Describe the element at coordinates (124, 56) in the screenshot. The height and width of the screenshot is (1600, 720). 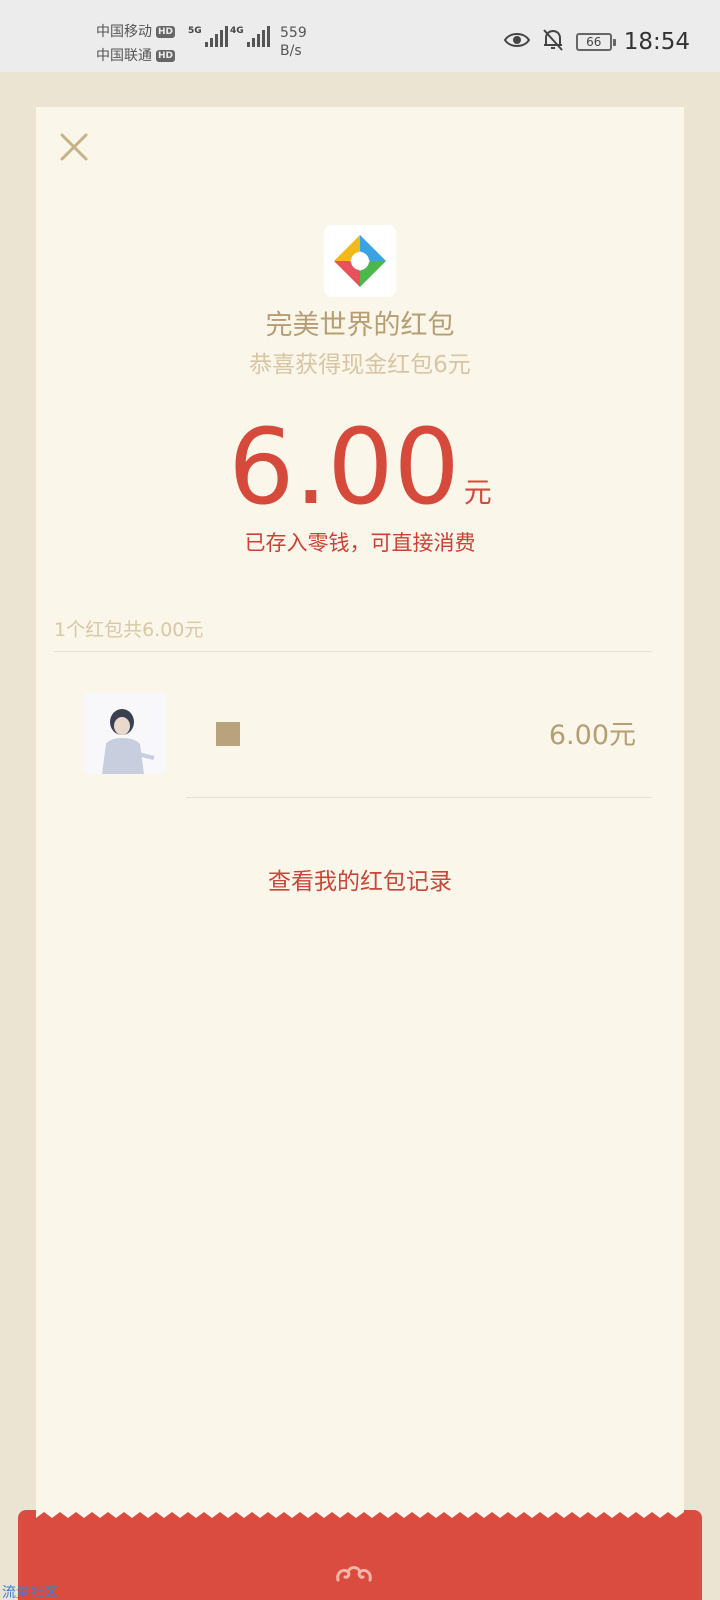
I see `carrier-2-label: 中国联通` at that location.